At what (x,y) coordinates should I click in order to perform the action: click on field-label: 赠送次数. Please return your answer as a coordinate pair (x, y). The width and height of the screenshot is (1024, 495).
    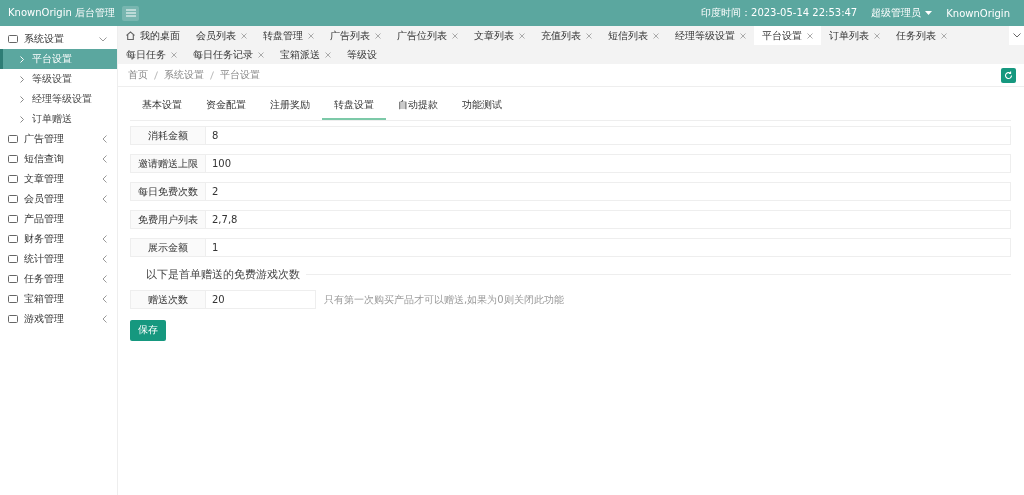
    Looking at the image, I should click on (168, 299).